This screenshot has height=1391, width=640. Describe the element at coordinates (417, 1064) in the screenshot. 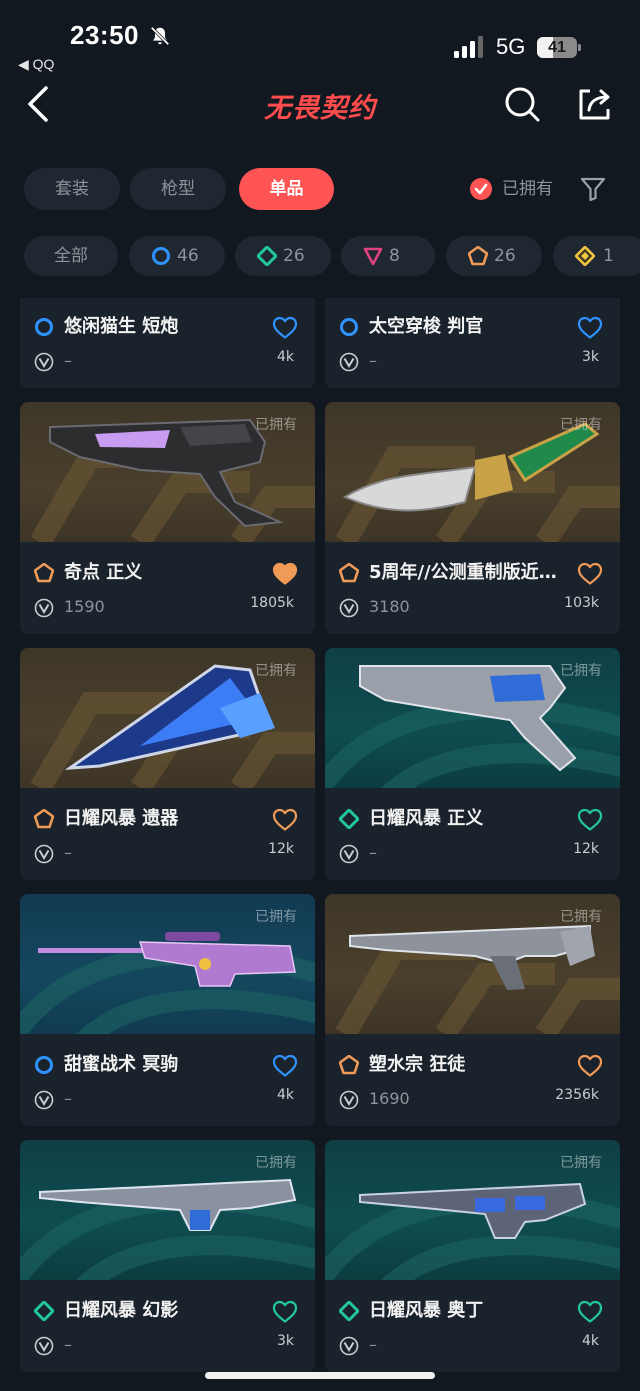

I see `item-title: 塑水宗 狂徒` at that location.